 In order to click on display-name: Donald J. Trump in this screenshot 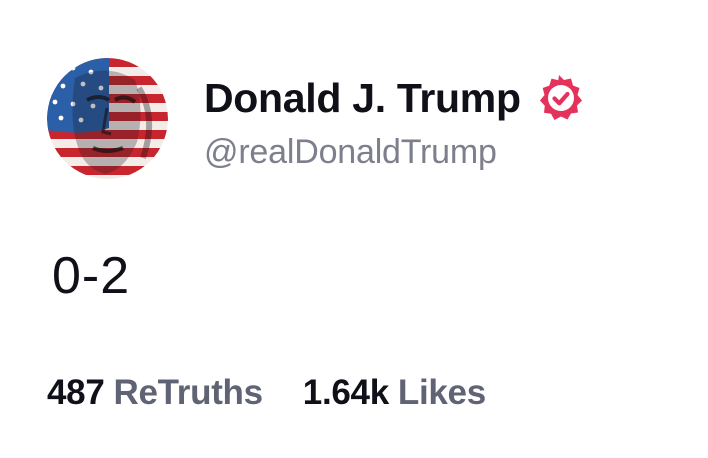, I will do `click(362, 98)`.